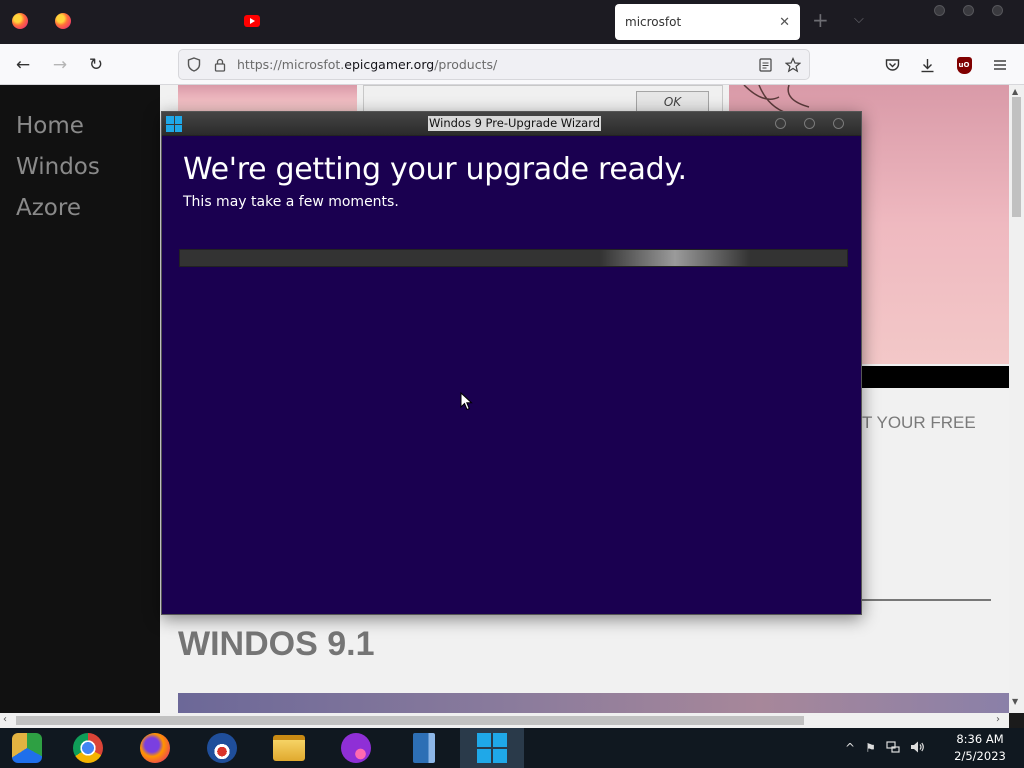  I want to click on site-sidebar: Home Windos Azore, so click(80, 399).